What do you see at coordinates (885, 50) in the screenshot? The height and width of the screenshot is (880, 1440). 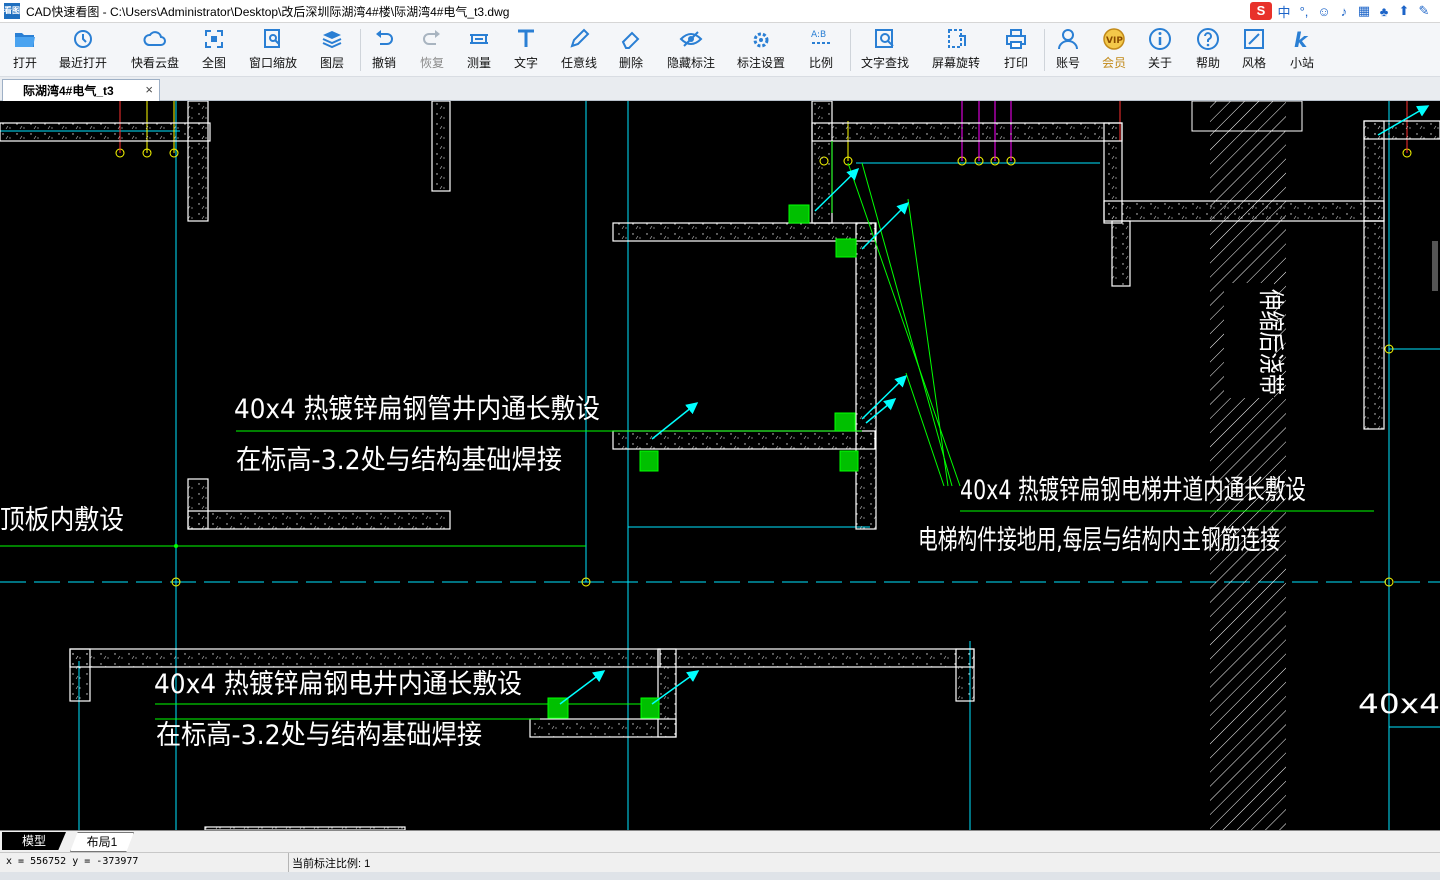 I see `text-search-button: 文字查找` at bounding box center [885, 50].